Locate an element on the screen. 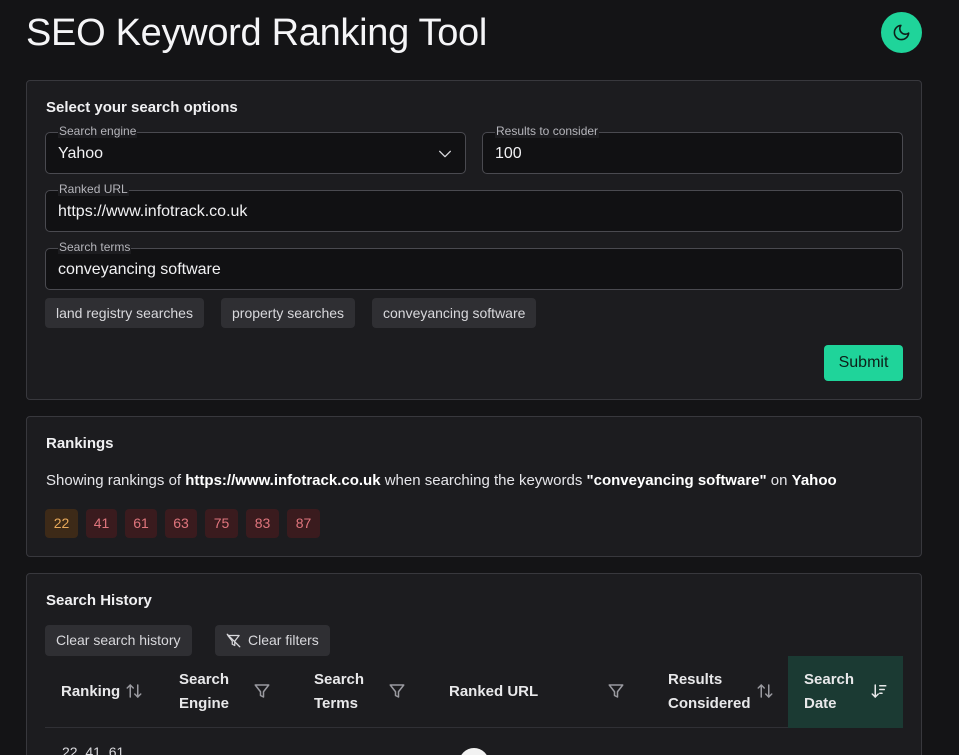  ranking-badge: 83 is located at coordinates (262, 523).